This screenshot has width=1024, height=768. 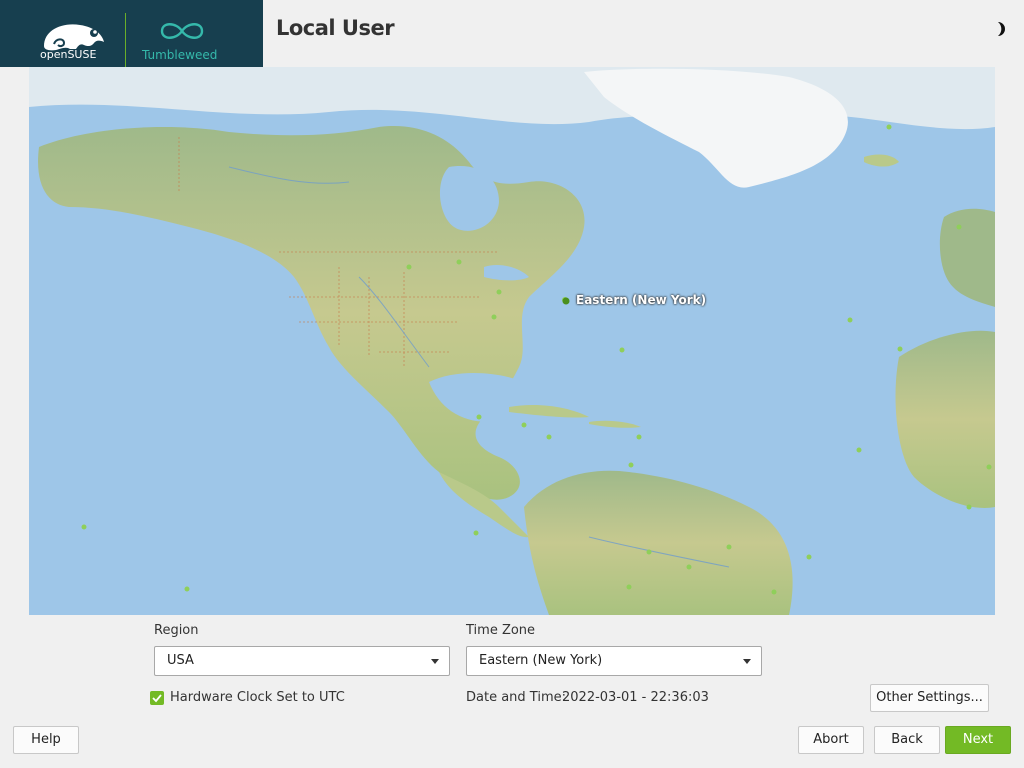 I want to click on hardware-clock-checkbox, so click(x=157, y=698).